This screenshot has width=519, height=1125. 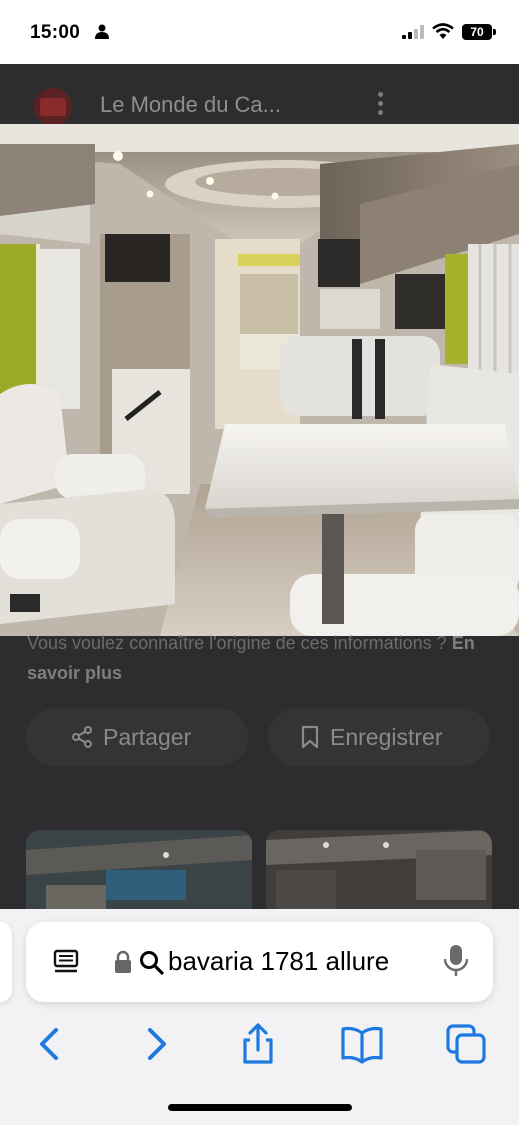 What do you see at coordinates (123, 964) in the screenshot?
I see `lock-icon` at bounding box center [123, 964].